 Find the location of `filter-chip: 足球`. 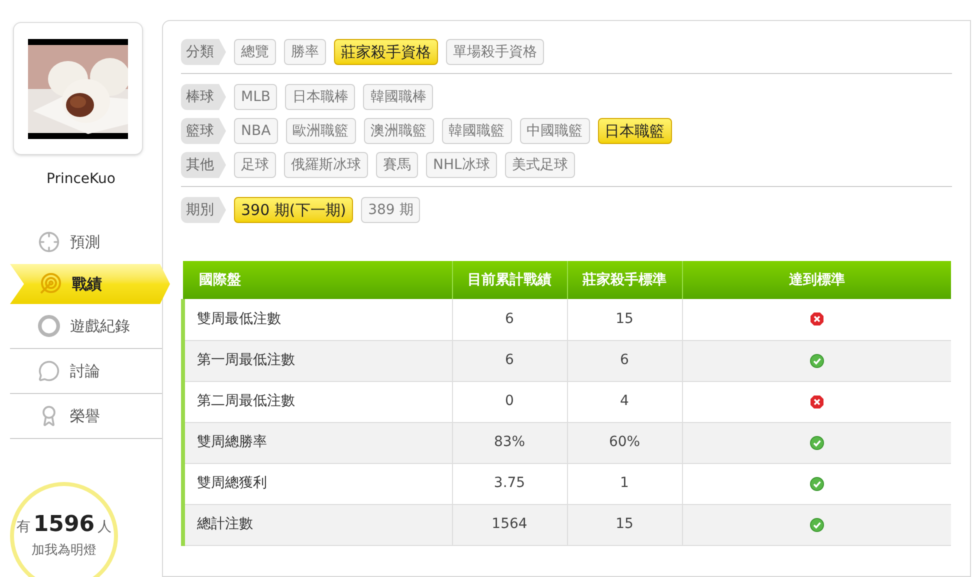

filter-chip: 足球 is located at coordinates (255, 165).